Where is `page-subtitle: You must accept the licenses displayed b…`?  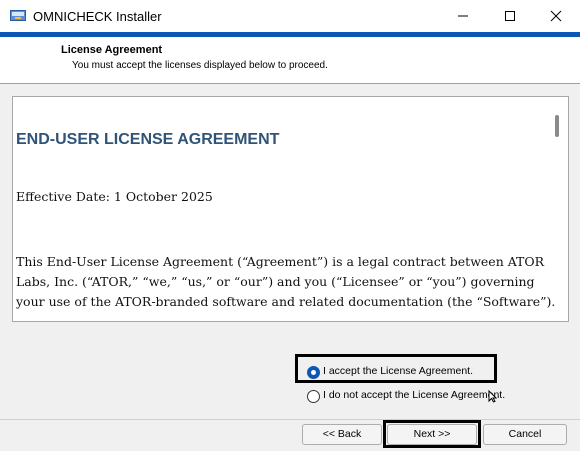 page-subtitle: You must accept the licenses displayed b… is located at coordinates (200, 65).